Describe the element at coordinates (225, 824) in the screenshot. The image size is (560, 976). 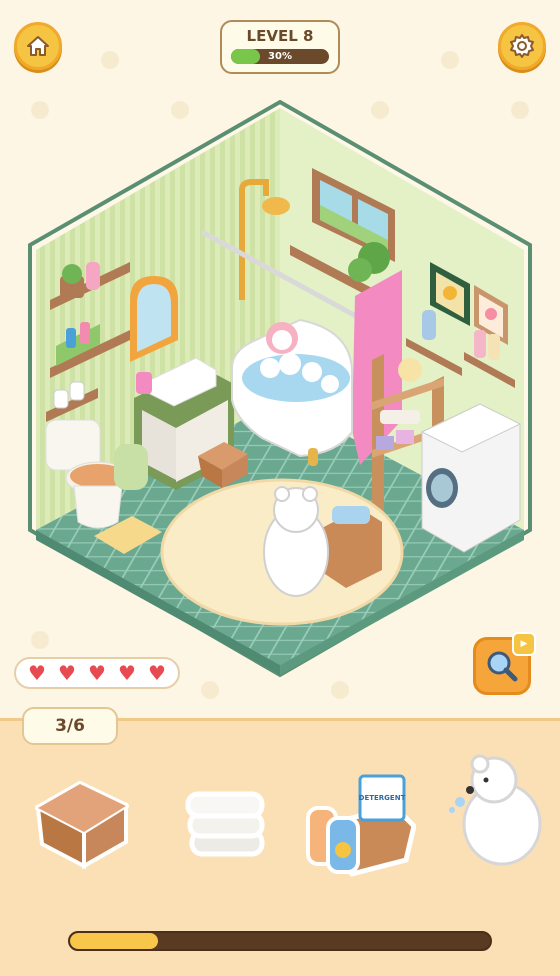
I see `towels-icon` at that location.